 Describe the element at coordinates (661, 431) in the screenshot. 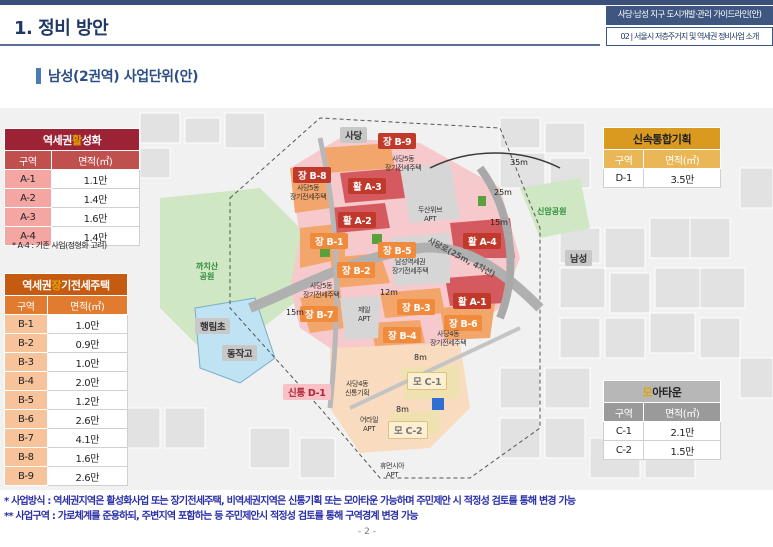

I see `table-row: C-1 2.1만` at that location.